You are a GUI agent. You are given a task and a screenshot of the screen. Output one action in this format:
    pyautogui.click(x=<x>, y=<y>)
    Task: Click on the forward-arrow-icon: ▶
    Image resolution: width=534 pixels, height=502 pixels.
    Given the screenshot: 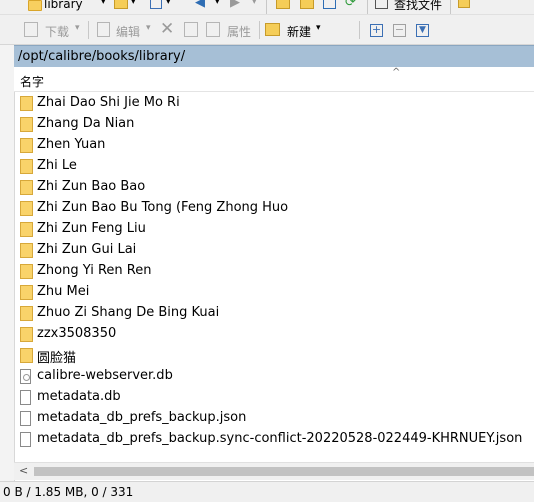 What is the action you would take?
    pyautogui.click(x=235, y=5)
    